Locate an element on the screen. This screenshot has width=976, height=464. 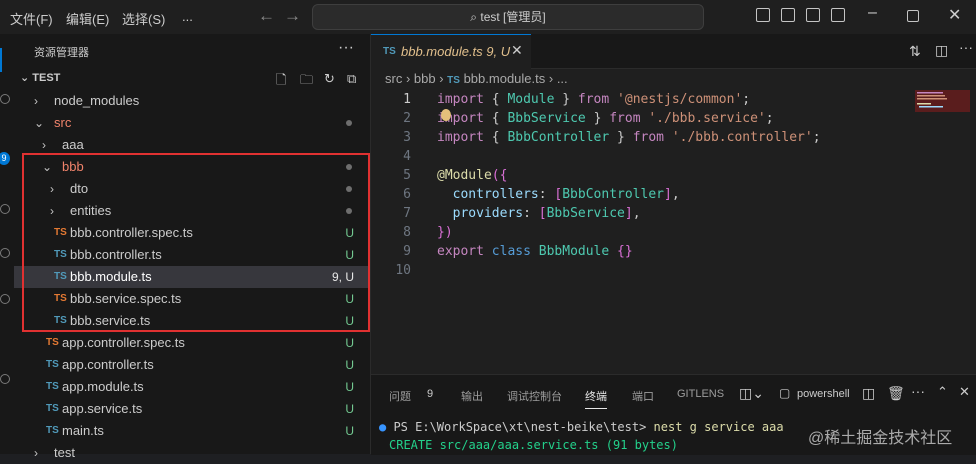
extensions-icon is located at coordinates (5, 253).